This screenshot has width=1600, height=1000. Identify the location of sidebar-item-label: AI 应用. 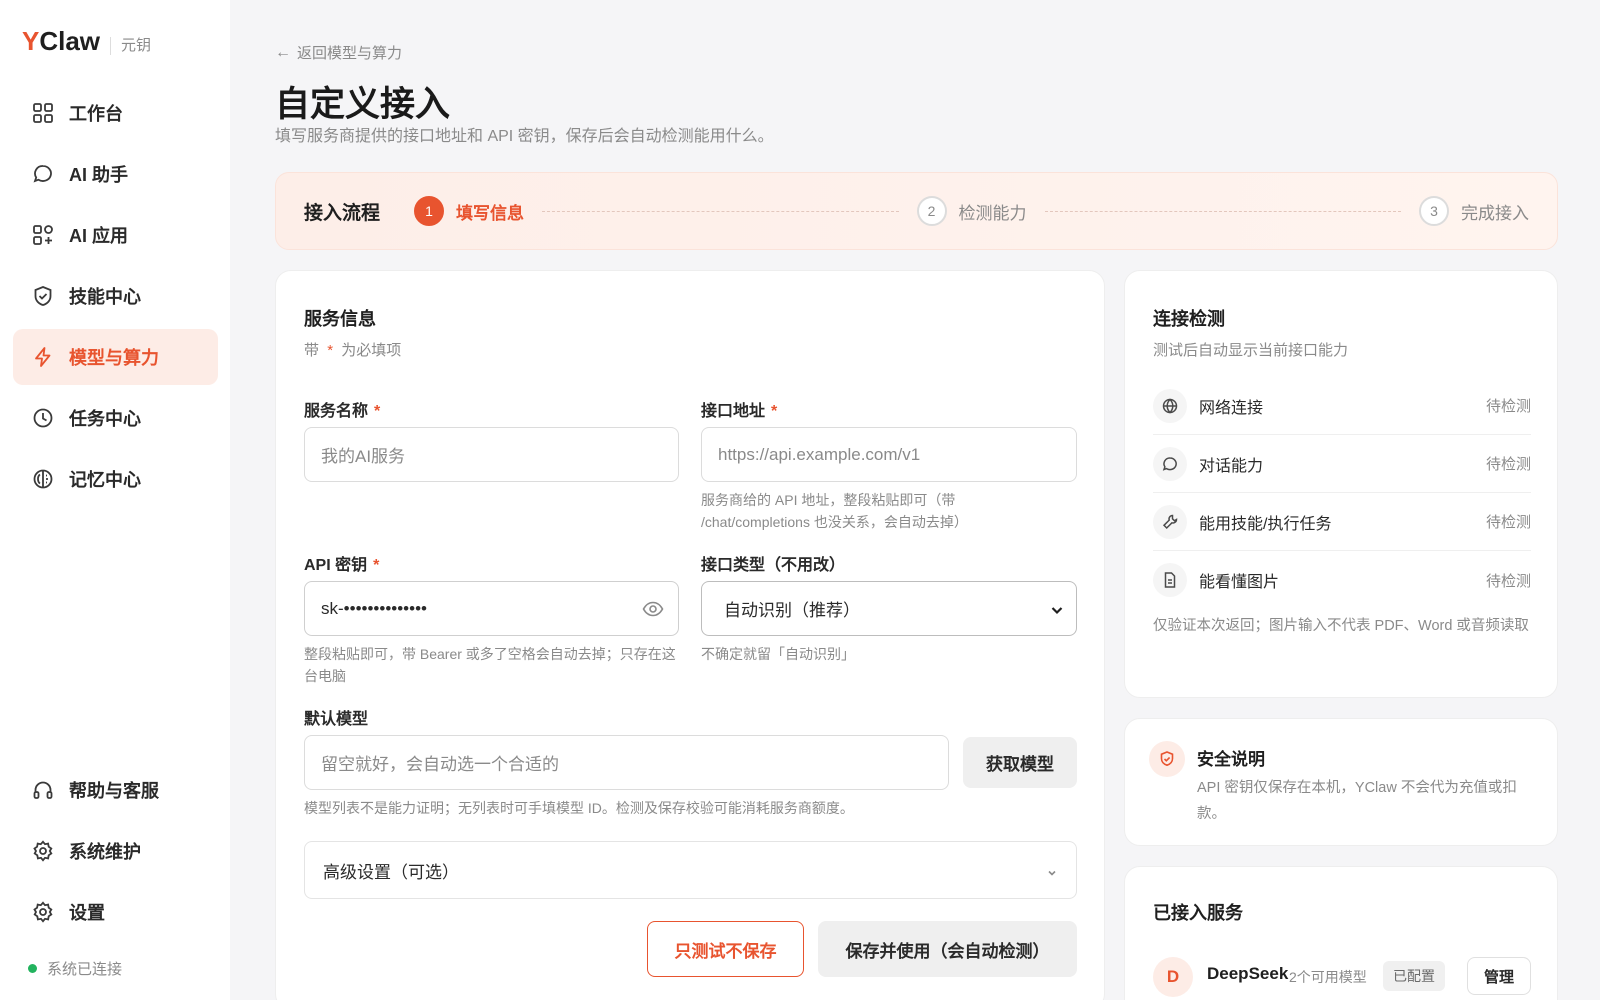
(99, 236).